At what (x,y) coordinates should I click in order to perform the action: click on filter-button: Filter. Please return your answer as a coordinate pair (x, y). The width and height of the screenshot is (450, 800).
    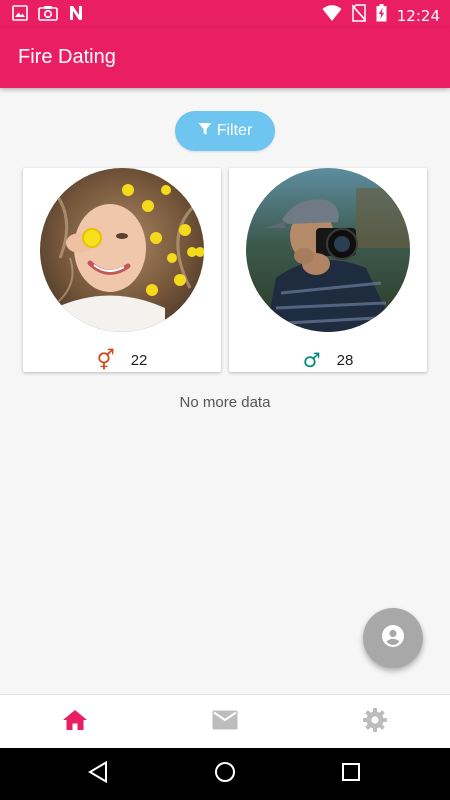
    Looking at the image, I should click on (225, 131).